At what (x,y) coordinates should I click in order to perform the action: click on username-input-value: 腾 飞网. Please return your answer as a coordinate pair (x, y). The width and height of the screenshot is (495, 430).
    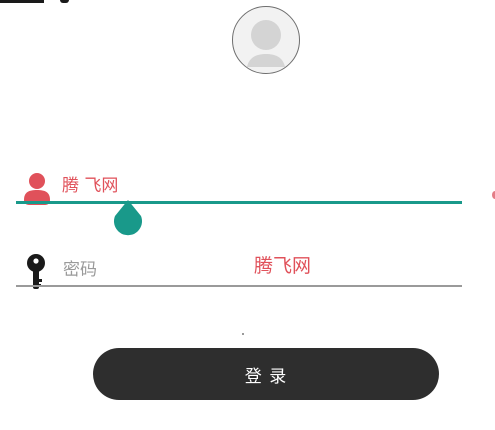
    Looking at the image, I should click on (90, 186).